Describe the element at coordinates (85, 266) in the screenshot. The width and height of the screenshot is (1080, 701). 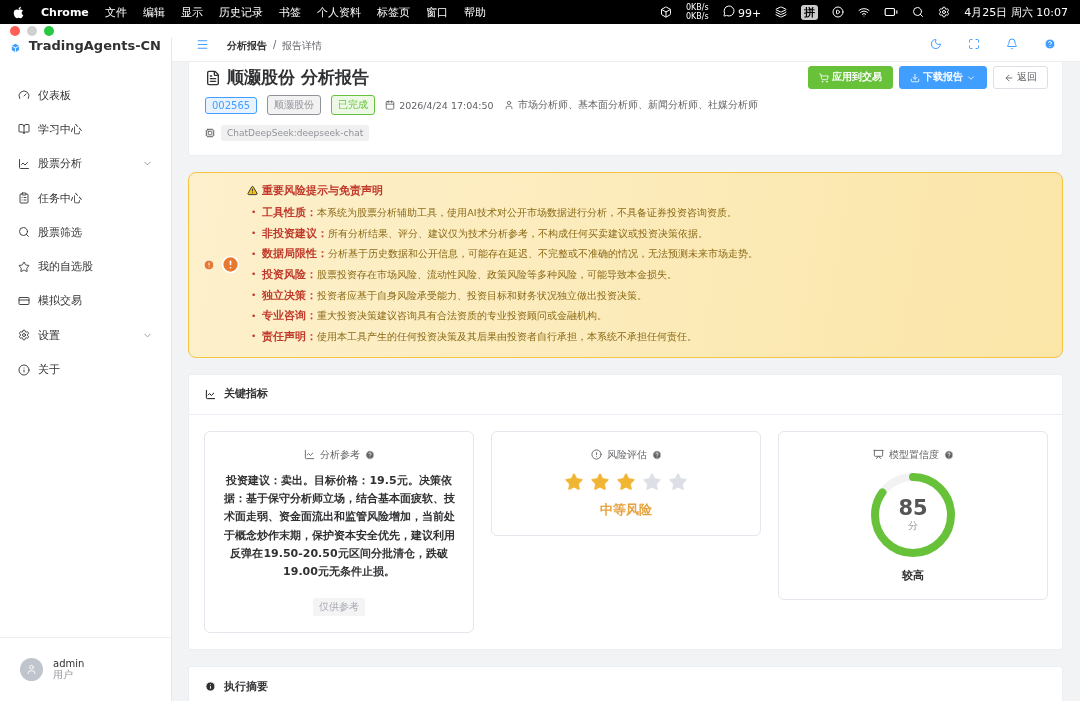
I see `sidebar-item: 我的自选股` at that location.